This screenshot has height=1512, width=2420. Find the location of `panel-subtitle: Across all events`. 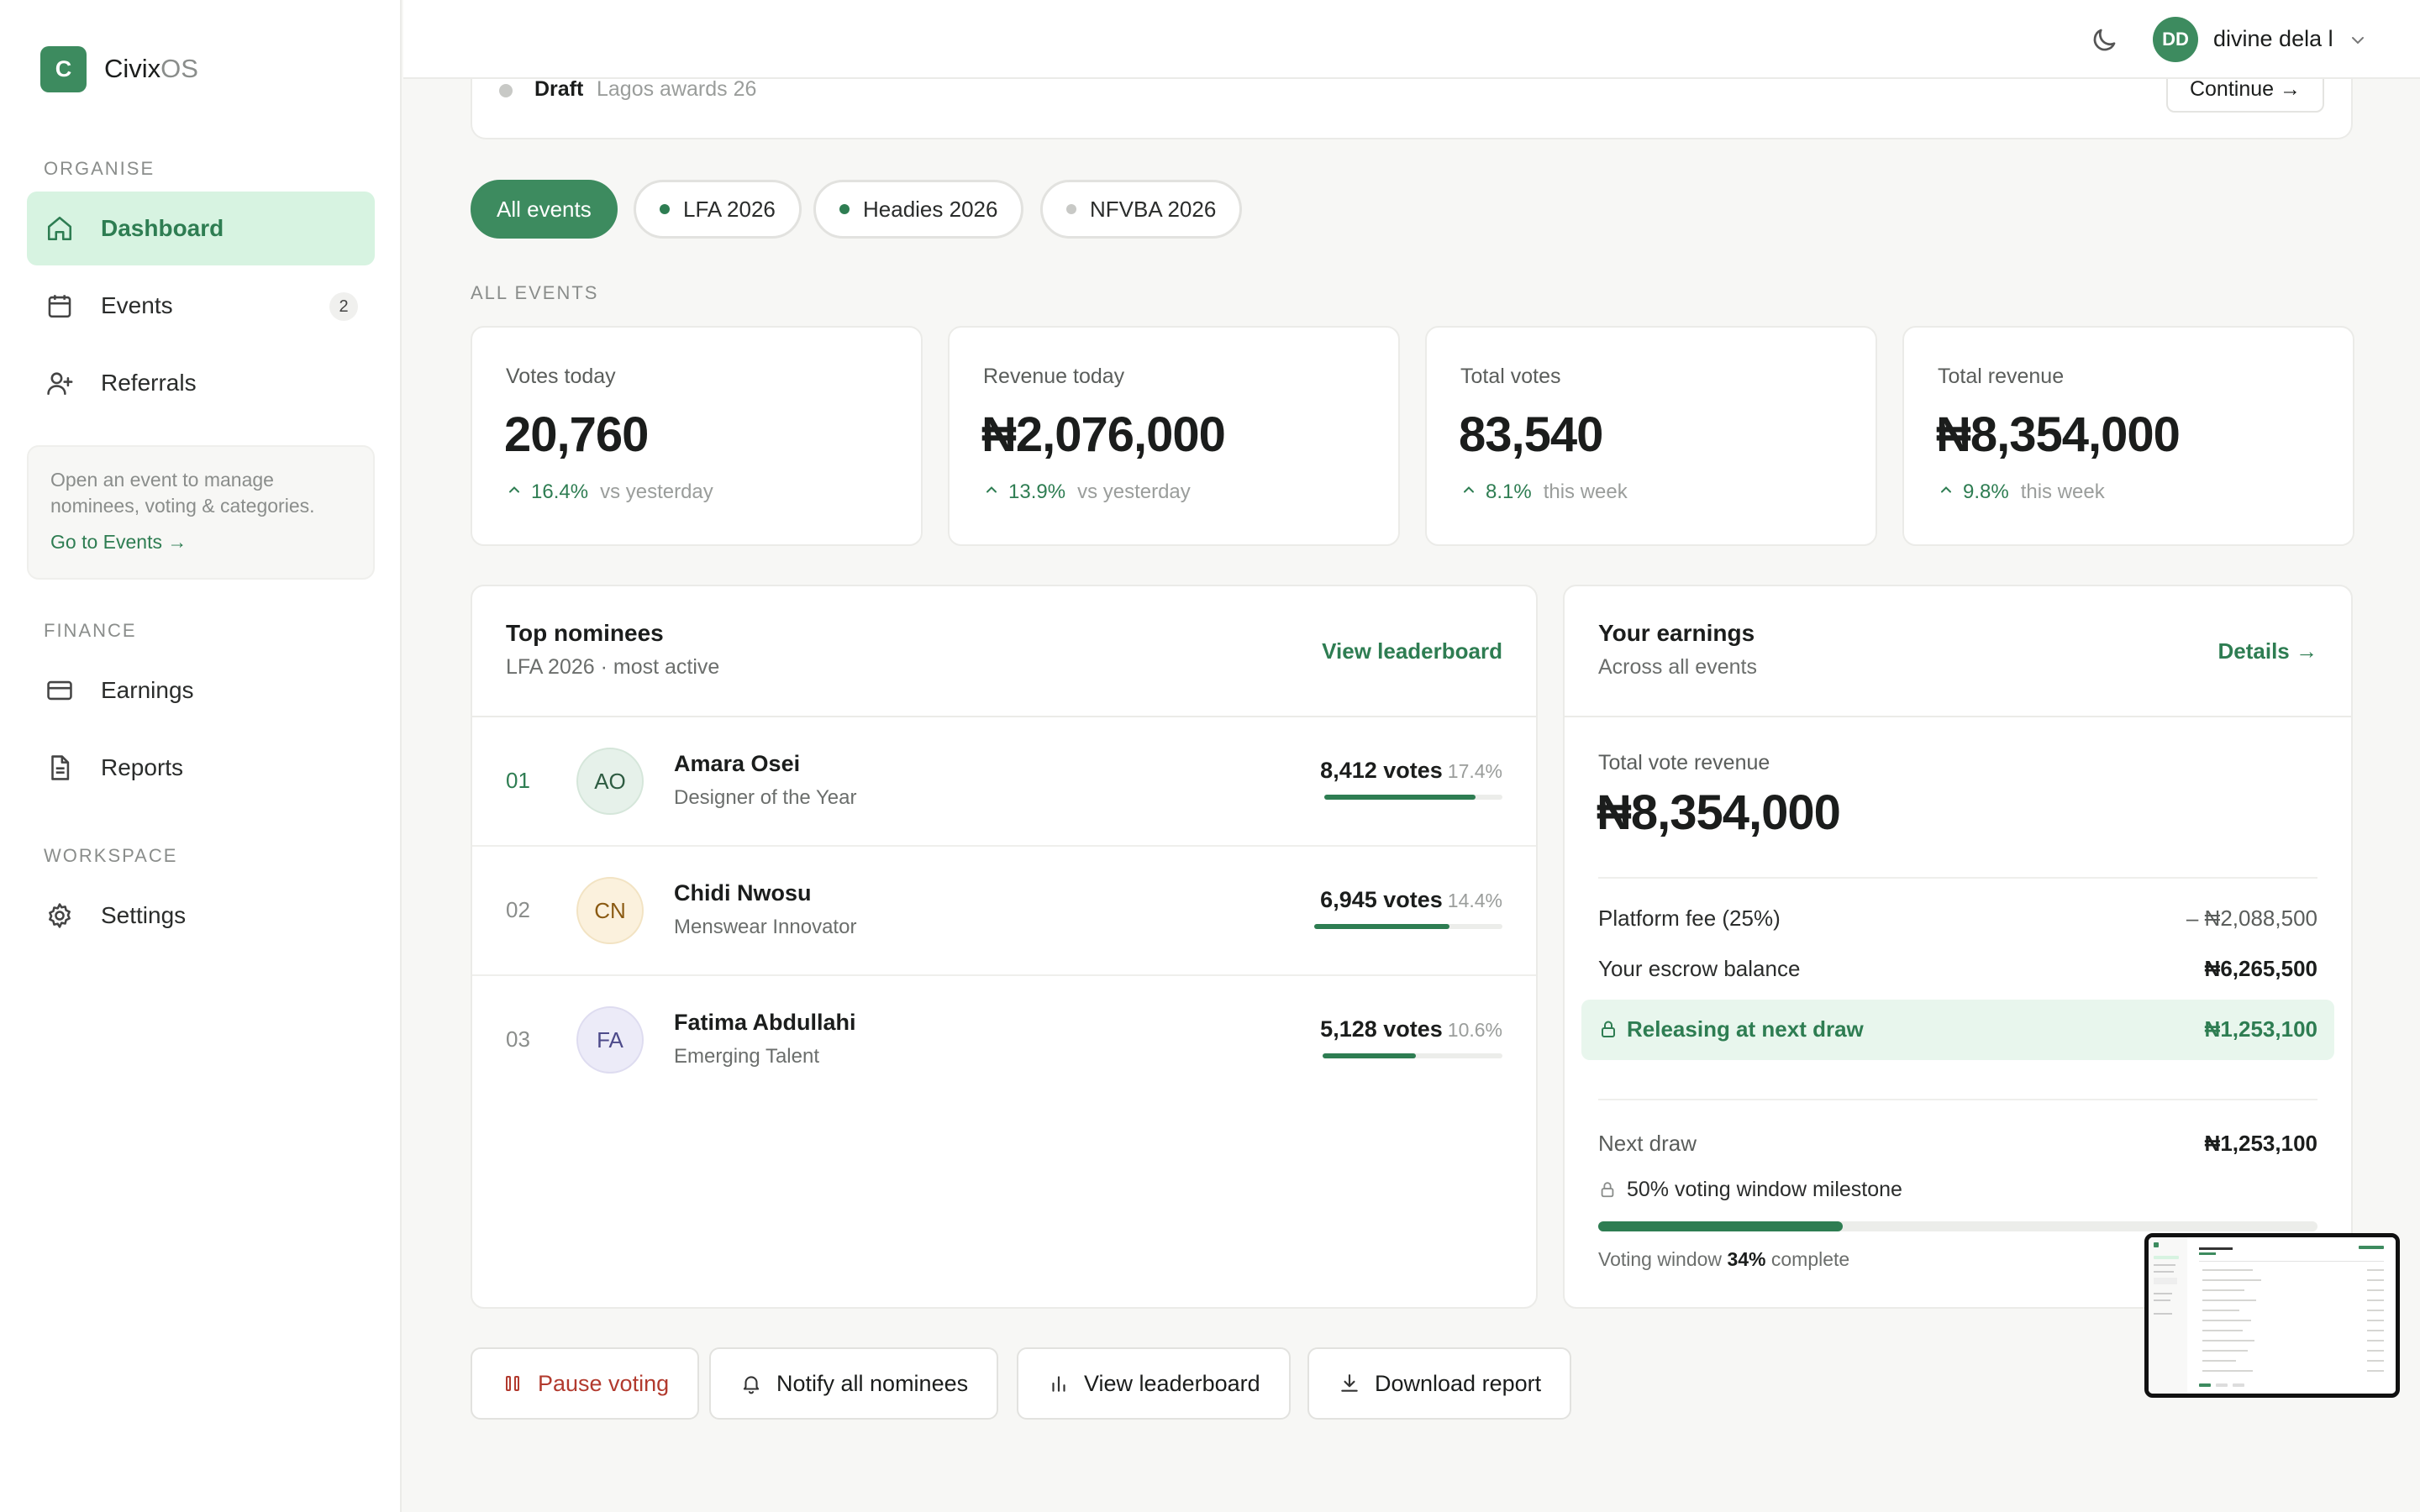

panel-subtitle: Across all events is located at coordinates (1678, 667).